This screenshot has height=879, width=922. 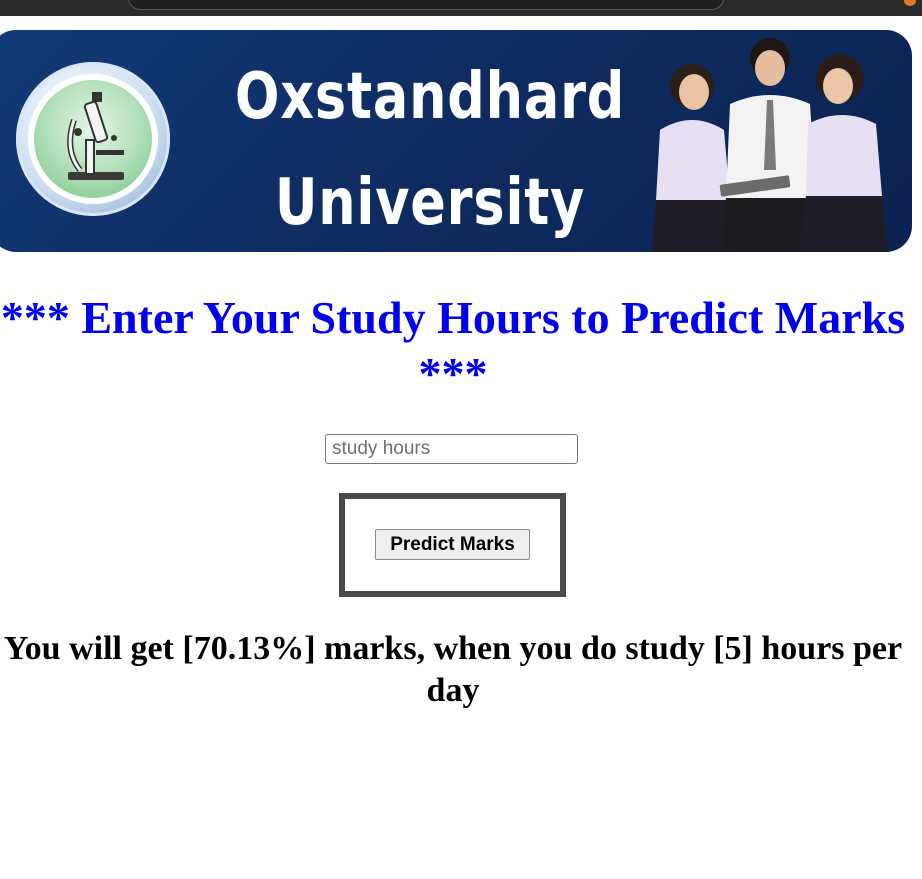 What do you see at coordinates (95, 136) in the screenshot?
I see `microscope-logo-icon` at bounding box center [95, 136].